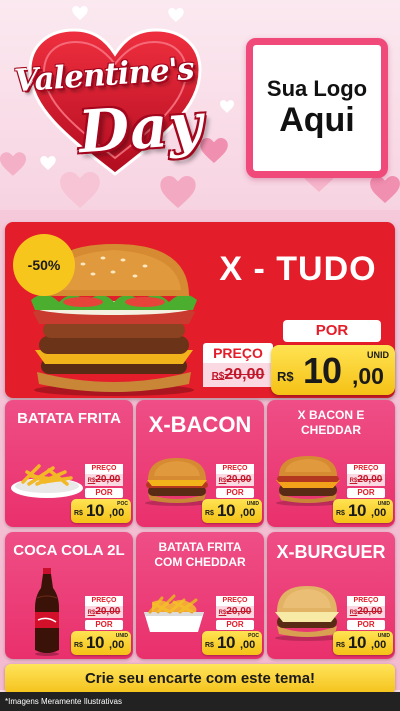 This screenshot has width=400, height=711. What do you see at coordinates (69, 550) in the screenshot?
I see `product-name: COCA COLA 2L` at bounding box center [69, 550].